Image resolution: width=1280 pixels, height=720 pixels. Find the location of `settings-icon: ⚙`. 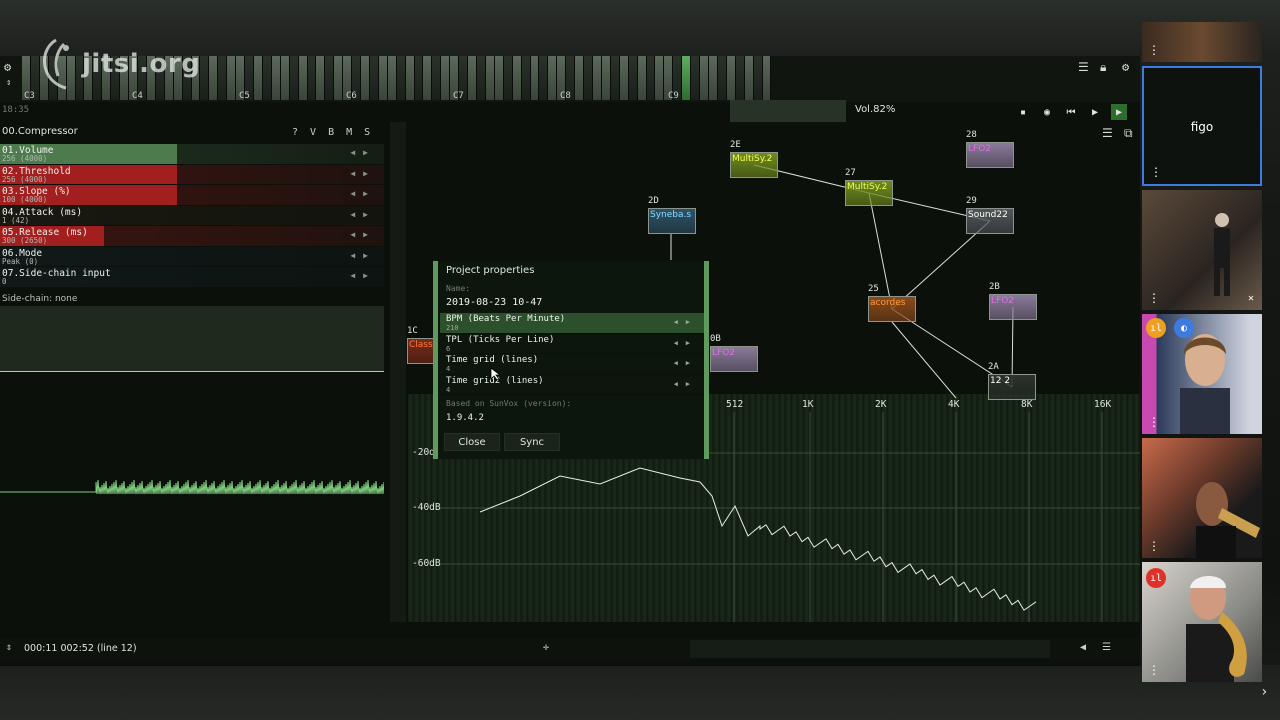

settings-icon: ⚙ is located at coordinates (1125, 67).